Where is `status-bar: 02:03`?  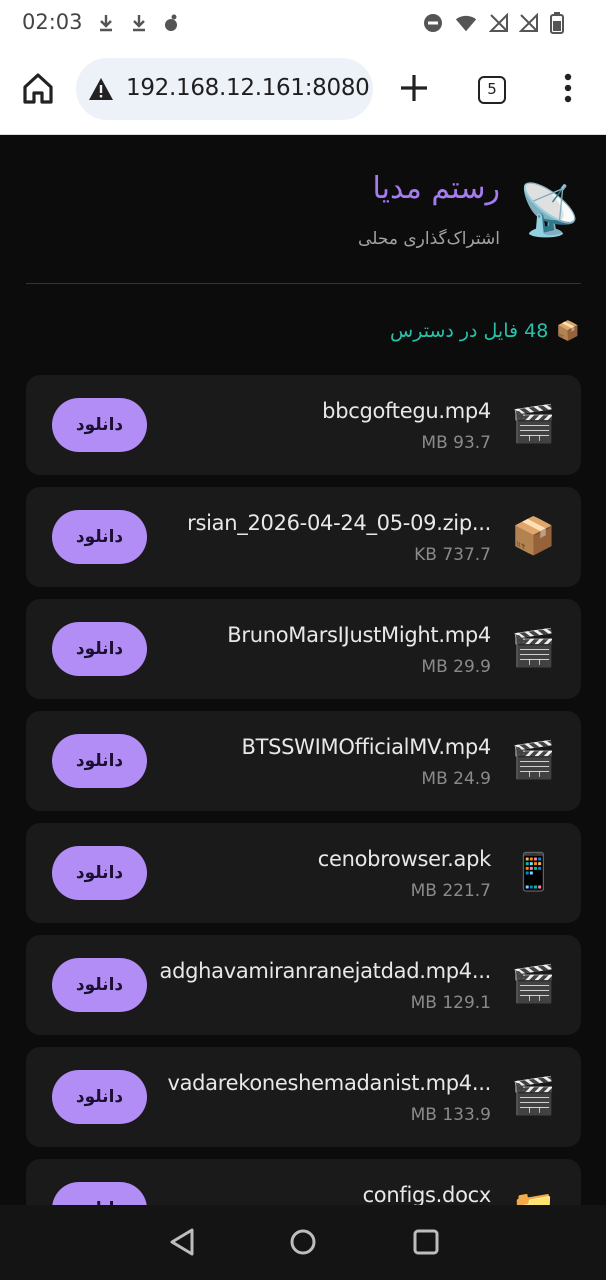 status-bar: 02:03 is located at coordinates (303, 23).